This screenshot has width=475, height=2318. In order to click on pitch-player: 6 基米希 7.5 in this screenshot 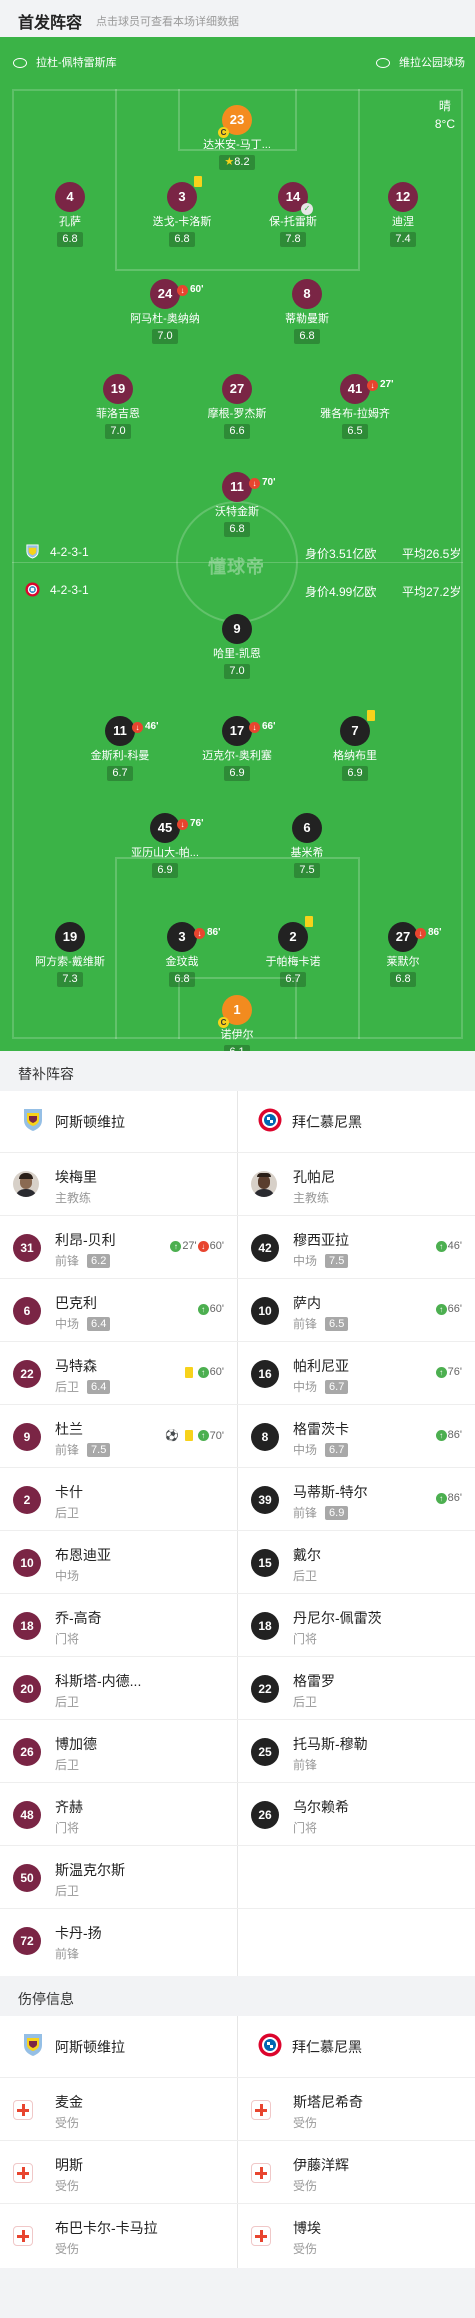, I will do `click(307, 845)`.